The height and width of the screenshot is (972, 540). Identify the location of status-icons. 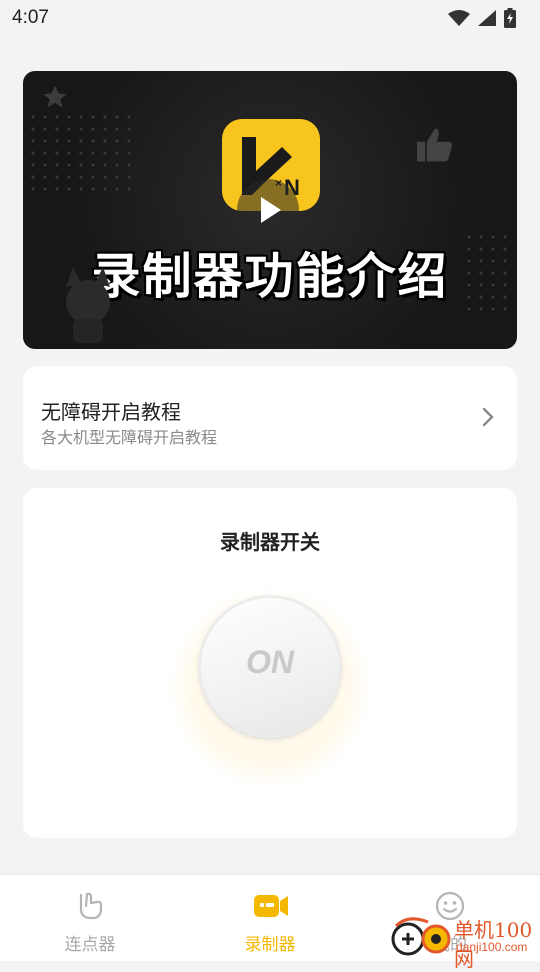
(482, 18).